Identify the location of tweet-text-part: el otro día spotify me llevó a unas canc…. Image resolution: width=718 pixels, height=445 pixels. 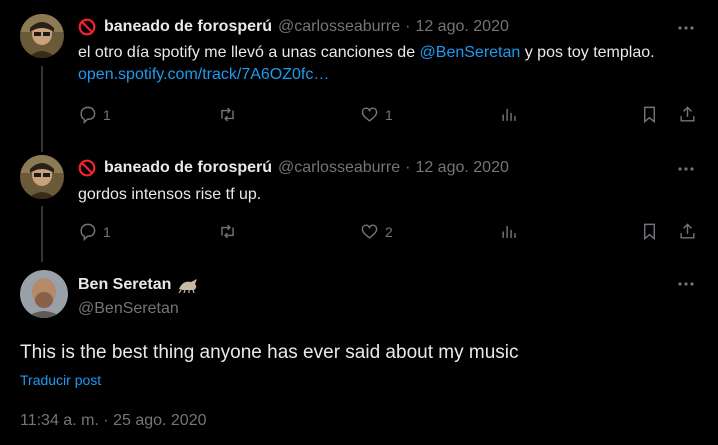
(249, 52).